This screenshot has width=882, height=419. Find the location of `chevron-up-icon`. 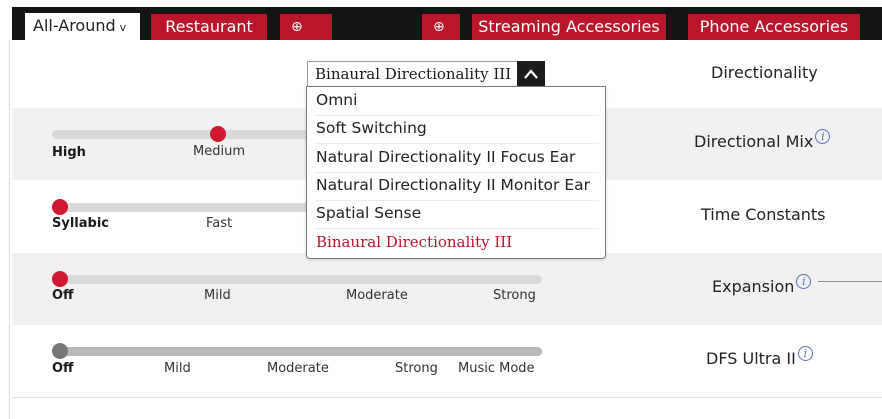

chevron-up-icon is located at coordinates (531, 74).